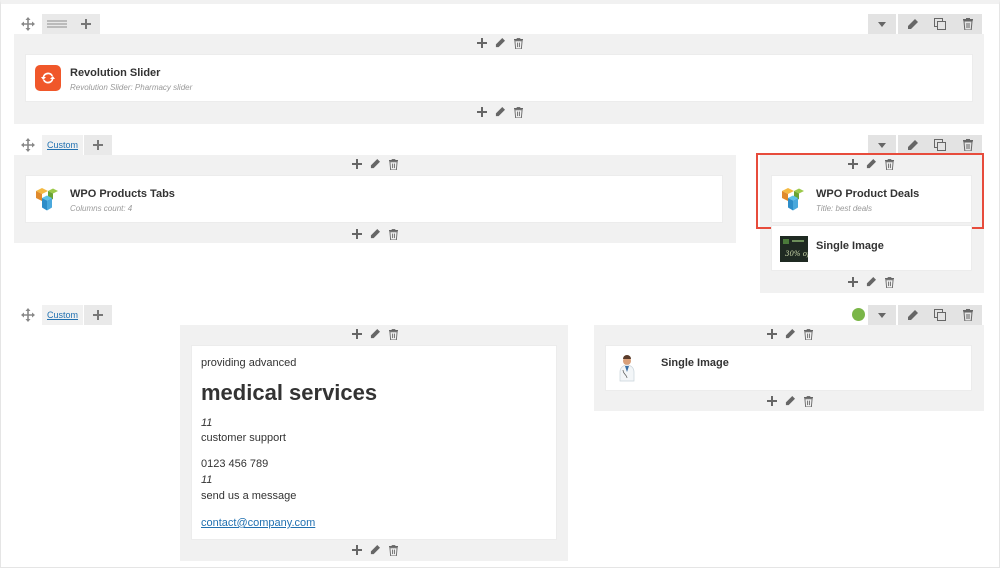 The image size is (1000, 568). I want to click on doctor-image-icon, so click(627, 369).